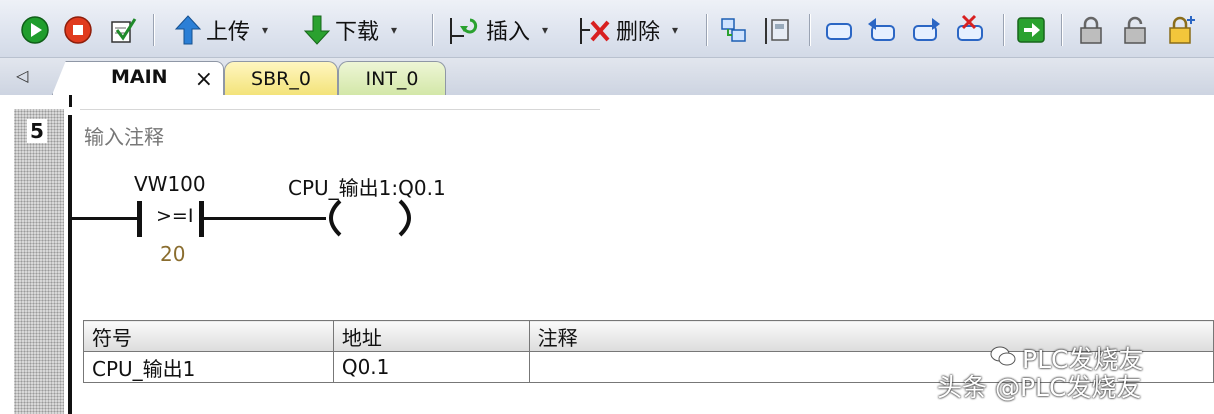 The height and width of the screenshot is (414, 1214). I want to click on tab-sbr-0: SBR_0, so click(281, 78).